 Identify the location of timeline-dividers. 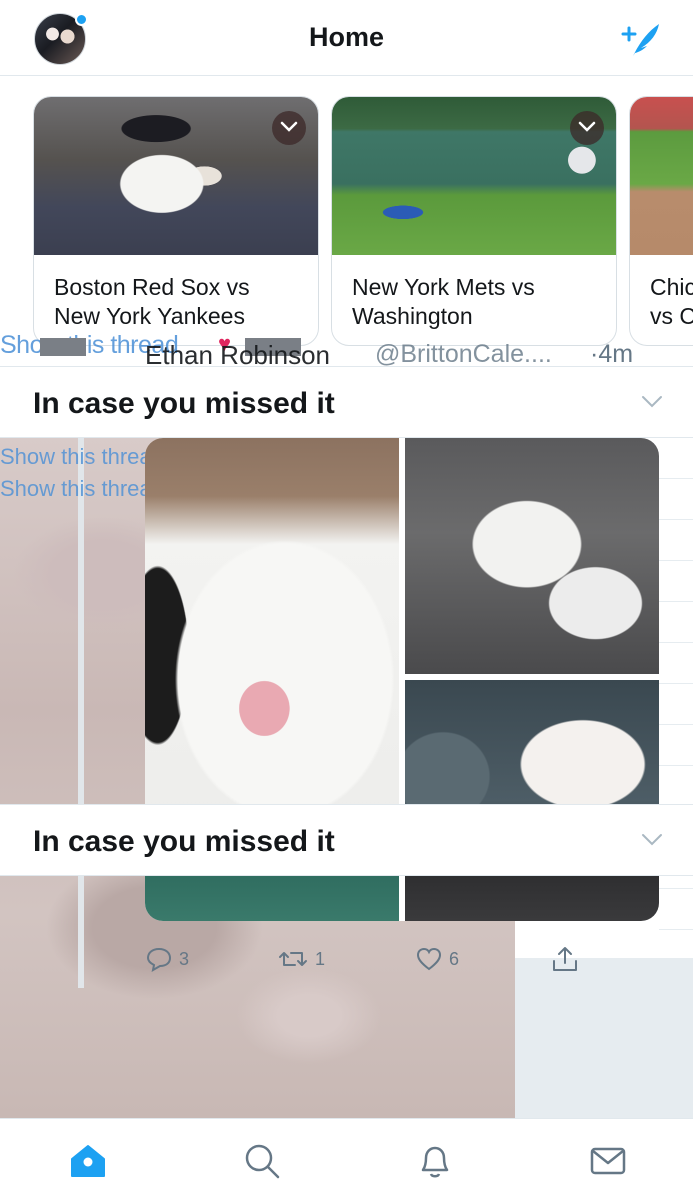
(676, 698).